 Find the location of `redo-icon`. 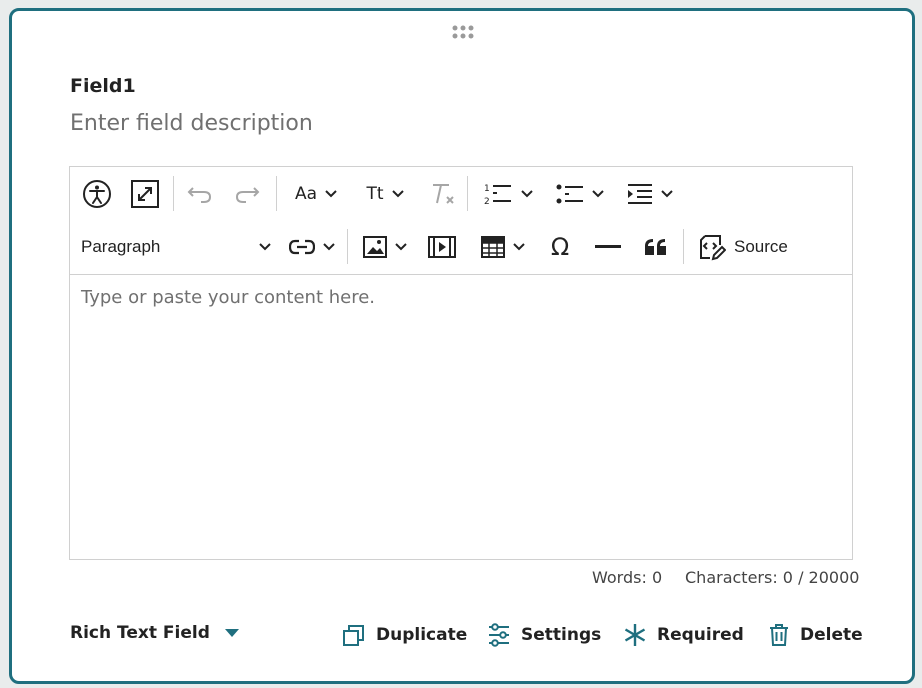

redo-icon is located at coordinates (247, 195).